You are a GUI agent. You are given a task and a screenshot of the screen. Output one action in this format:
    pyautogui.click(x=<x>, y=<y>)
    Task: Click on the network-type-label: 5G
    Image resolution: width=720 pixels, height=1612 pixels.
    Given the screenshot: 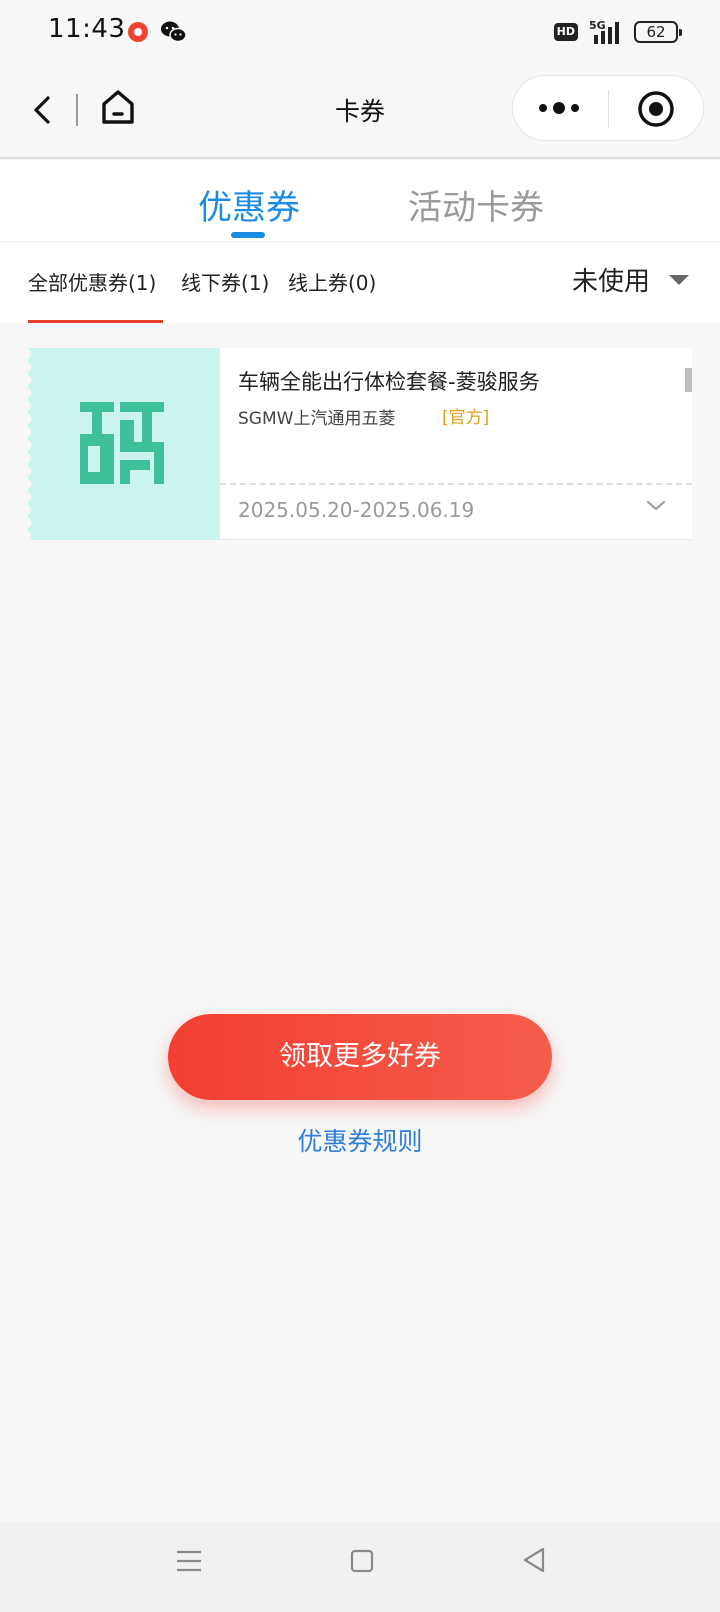 What is the action you would take?
    pyautogui.click(x=597, y=25)
    